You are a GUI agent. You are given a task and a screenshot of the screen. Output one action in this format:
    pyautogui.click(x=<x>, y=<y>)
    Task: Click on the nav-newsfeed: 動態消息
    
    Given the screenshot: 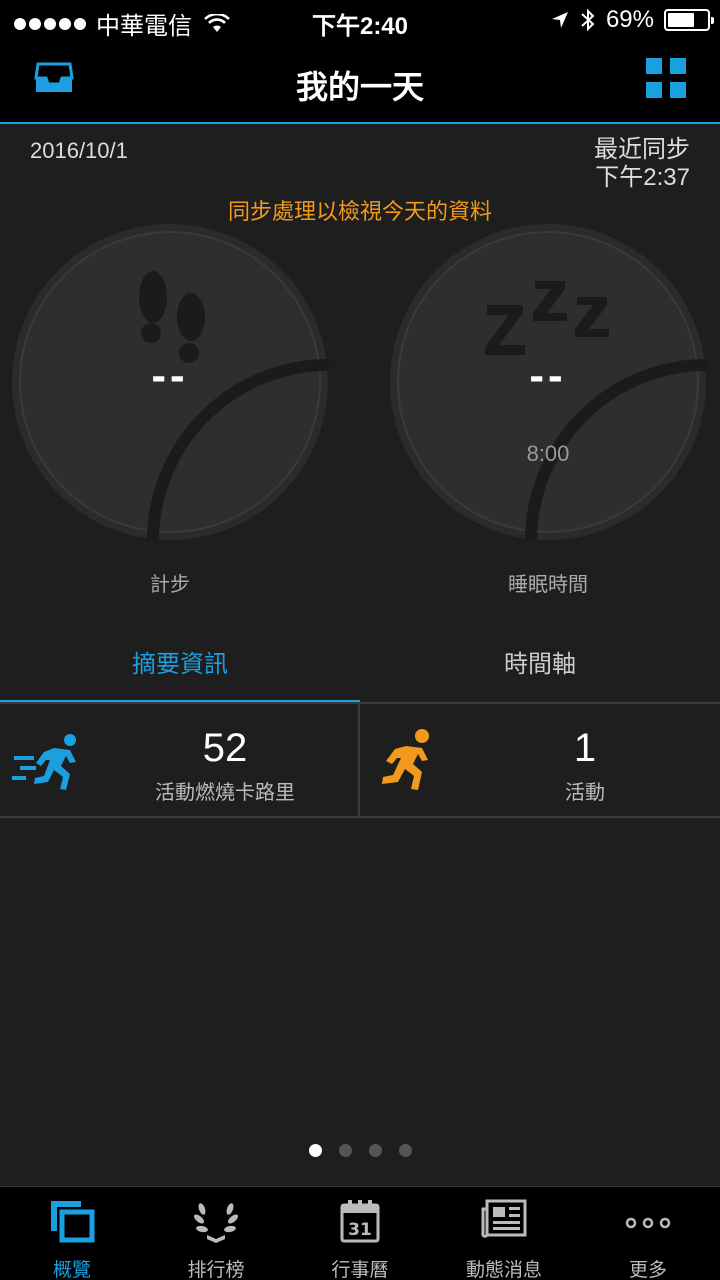 What is the action you would take?
    pyautogui.click(x=504, y=1233)
    